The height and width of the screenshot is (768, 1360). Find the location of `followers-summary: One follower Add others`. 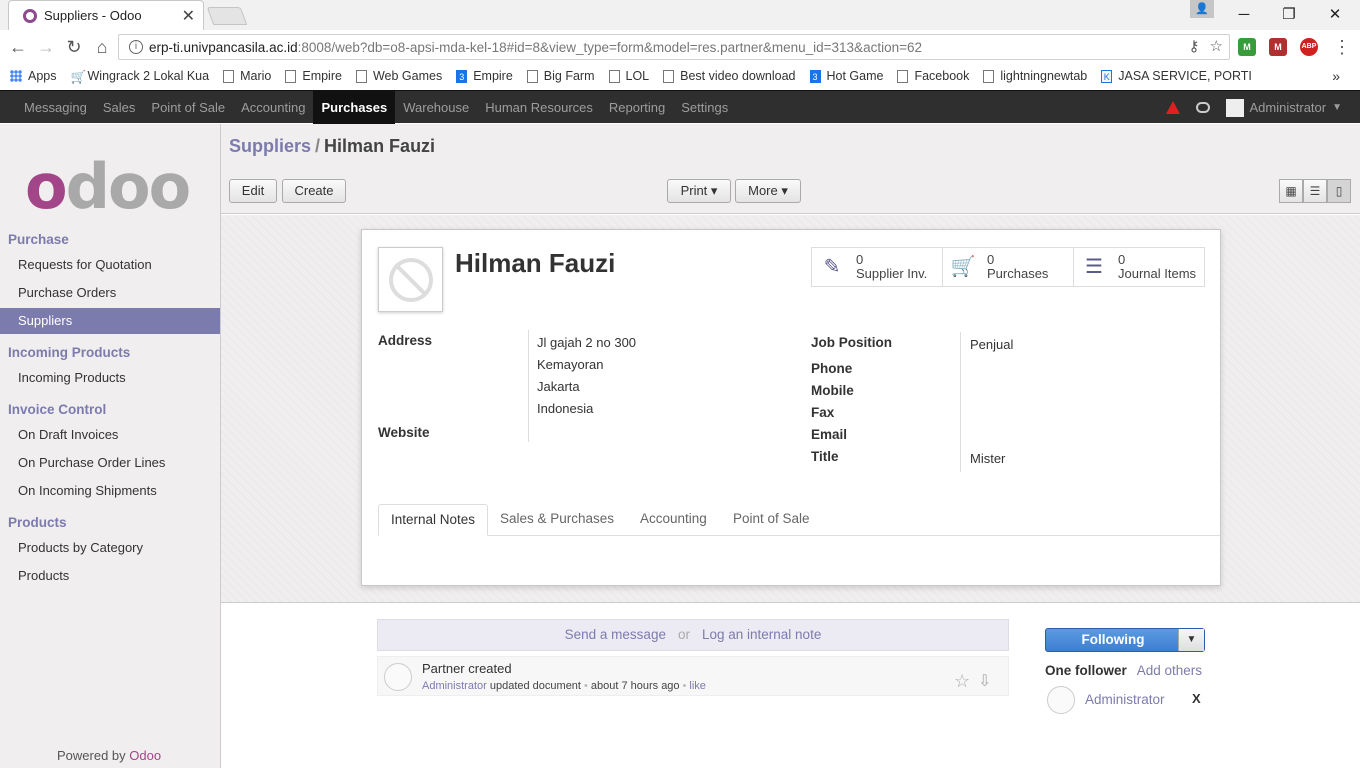

followers-summary: One follower Add others is located at coordinates (1124, 670).